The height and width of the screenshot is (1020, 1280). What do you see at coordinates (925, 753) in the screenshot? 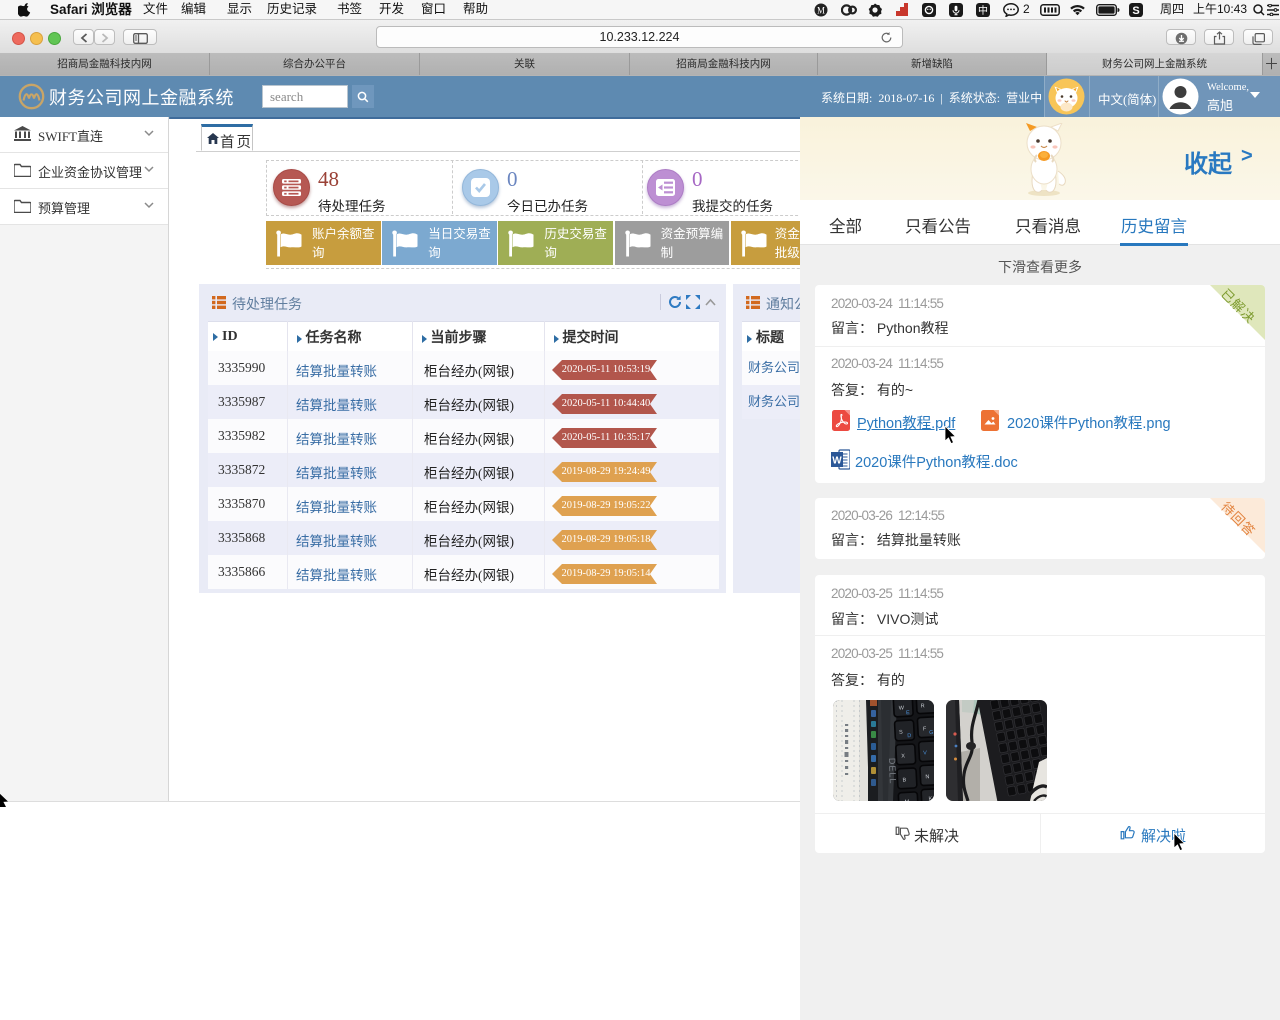
I see `svg-text: V` at bounding box center [925, 753].